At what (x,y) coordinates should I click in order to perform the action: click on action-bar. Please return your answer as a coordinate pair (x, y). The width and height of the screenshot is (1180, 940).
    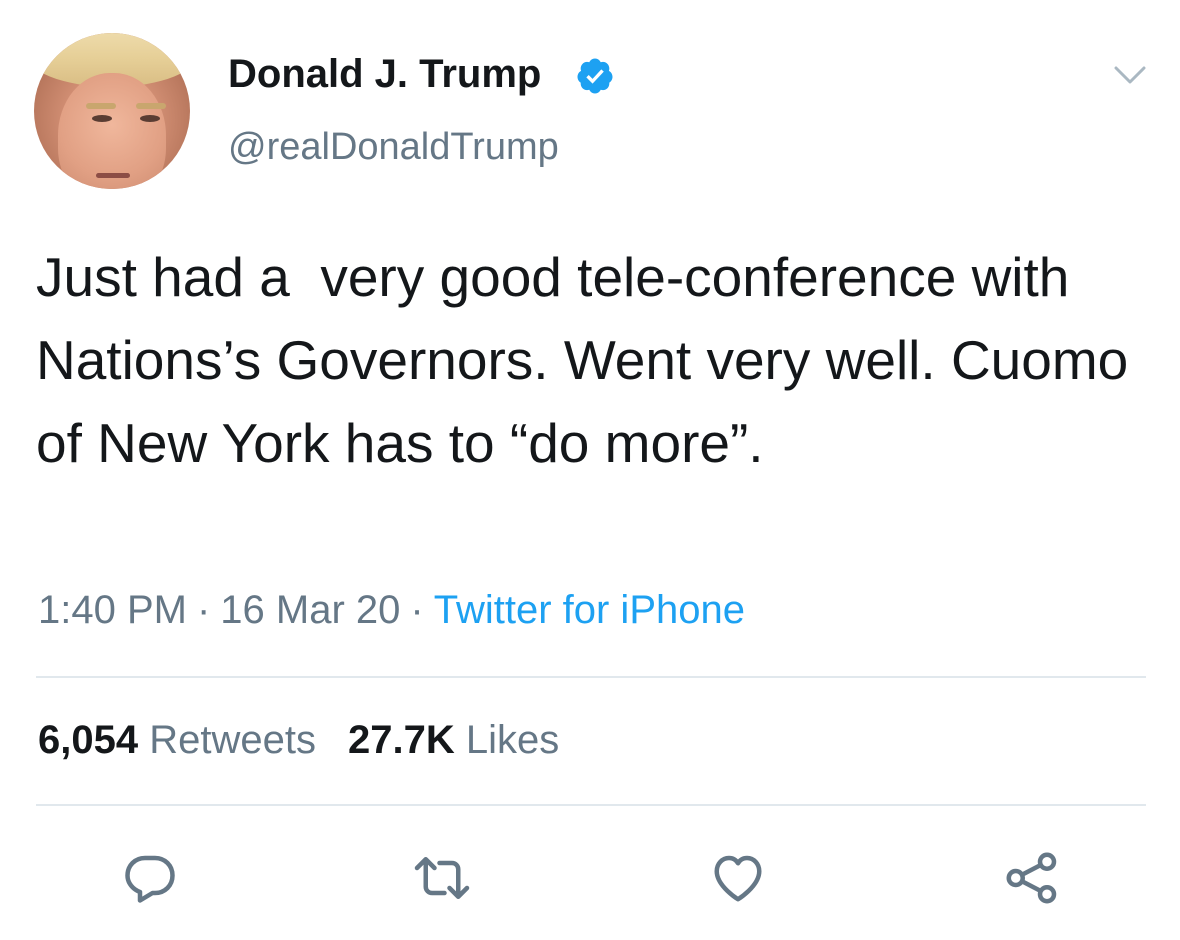
    Looking at the image, I should click on (590, 880).